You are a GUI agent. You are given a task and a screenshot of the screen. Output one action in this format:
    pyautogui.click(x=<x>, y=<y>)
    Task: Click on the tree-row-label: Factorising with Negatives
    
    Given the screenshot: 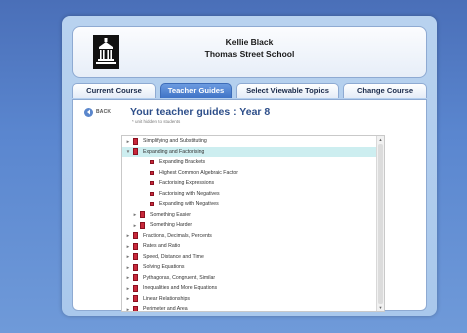 What is the action you would take?
    pyautogui.click(x=189, y=193)
    